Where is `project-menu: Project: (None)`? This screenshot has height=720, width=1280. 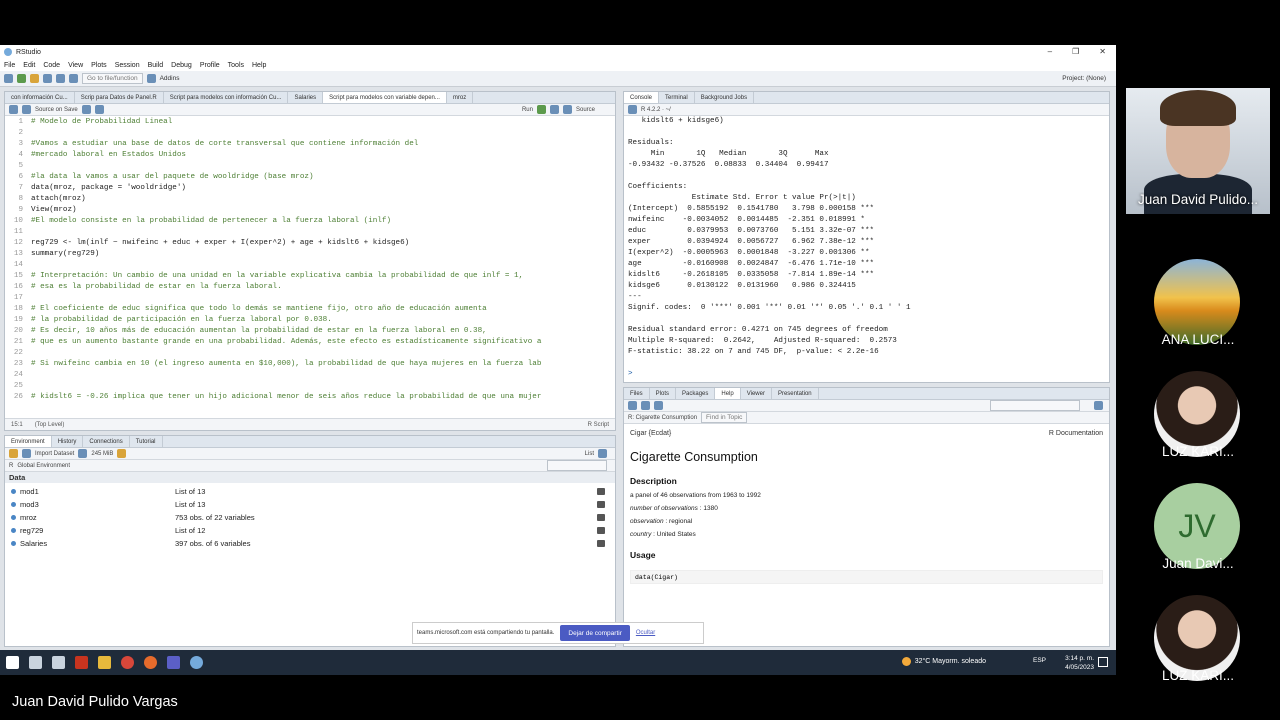 project-menu: Project: (None) is located at coordinates (1084, 78).